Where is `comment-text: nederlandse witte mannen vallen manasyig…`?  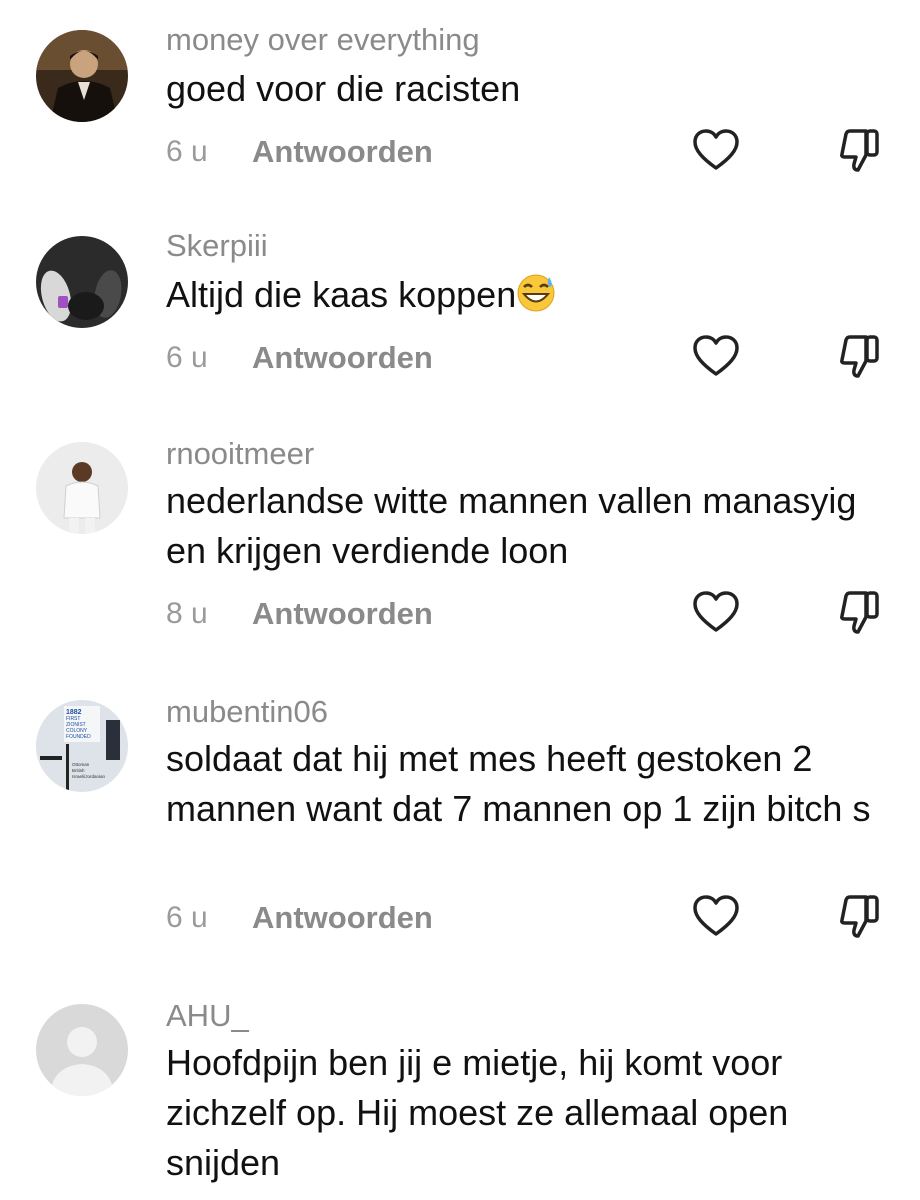 comment-text: nederlandse witte mannen vallen manasyig… is located at coordinates (511, 525).